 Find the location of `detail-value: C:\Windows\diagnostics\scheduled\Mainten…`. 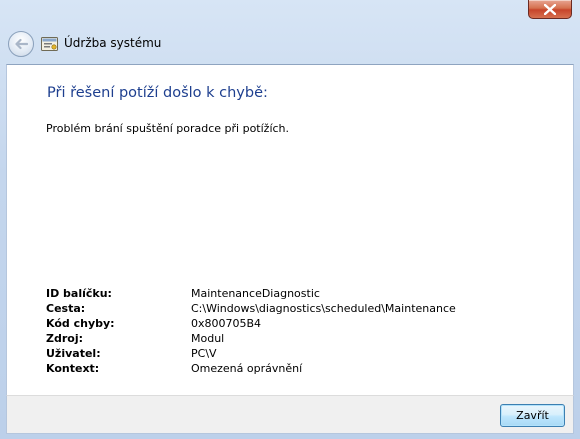

detail-value: C:\Windows\diagnostics\scheduled\Mainten… is located at coordinates (323, 308).